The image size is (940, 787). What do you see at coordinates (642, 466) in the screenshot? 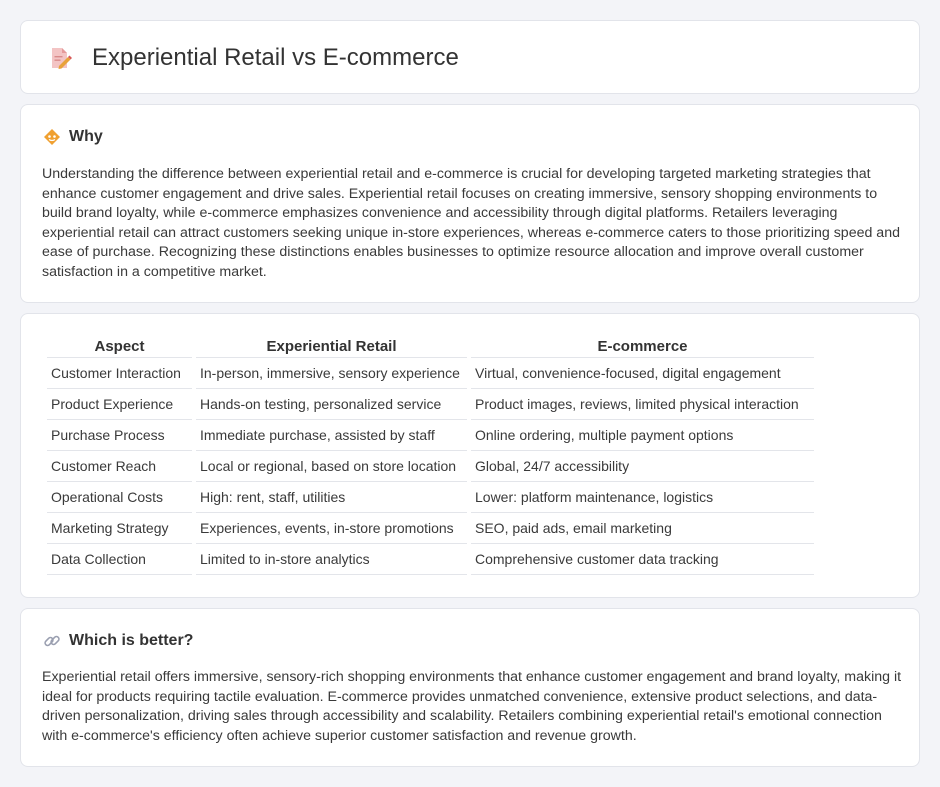
I see `cell-ecommerce: Global, 24/7 accessibility` at bounding box center [642, 466].